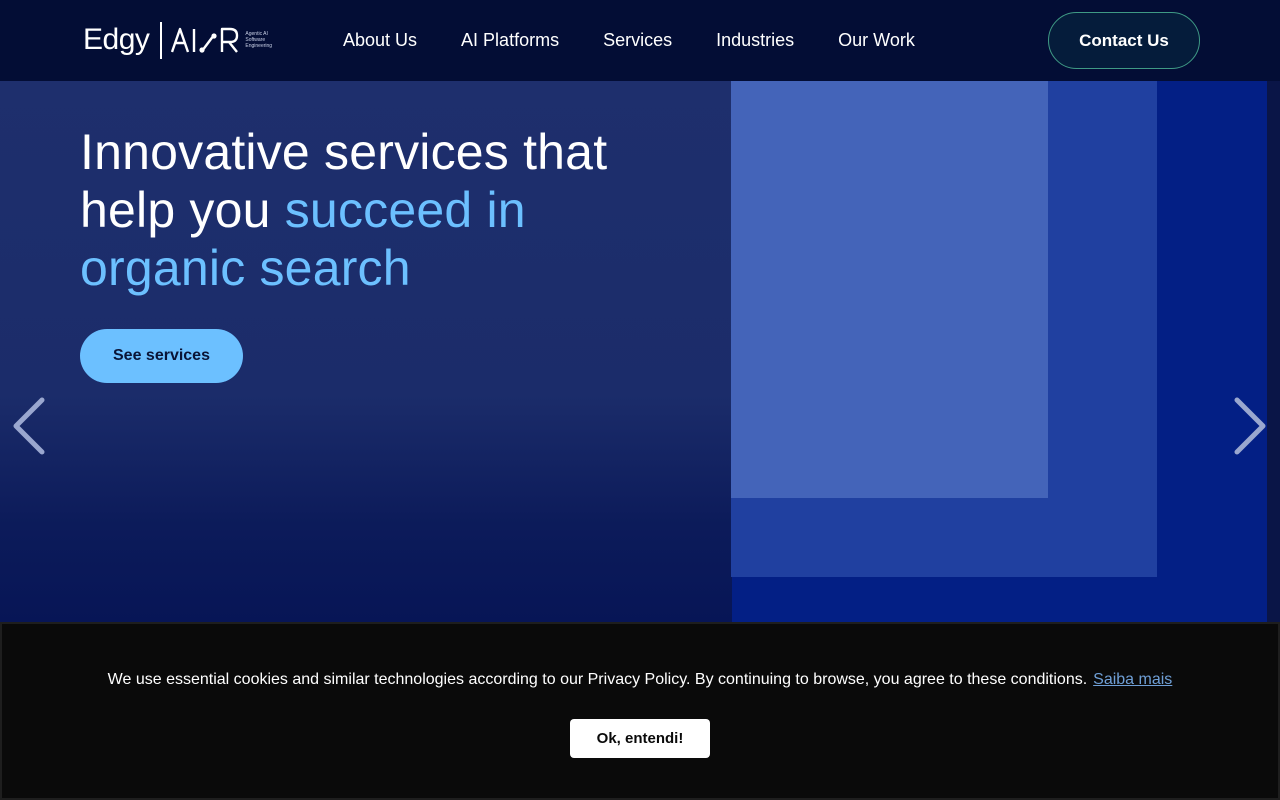  What do you see at coordinates (1124, 40) in the screenshot?
I see `contact-us-button: Contact Us` at bounding box center [1124, 40].